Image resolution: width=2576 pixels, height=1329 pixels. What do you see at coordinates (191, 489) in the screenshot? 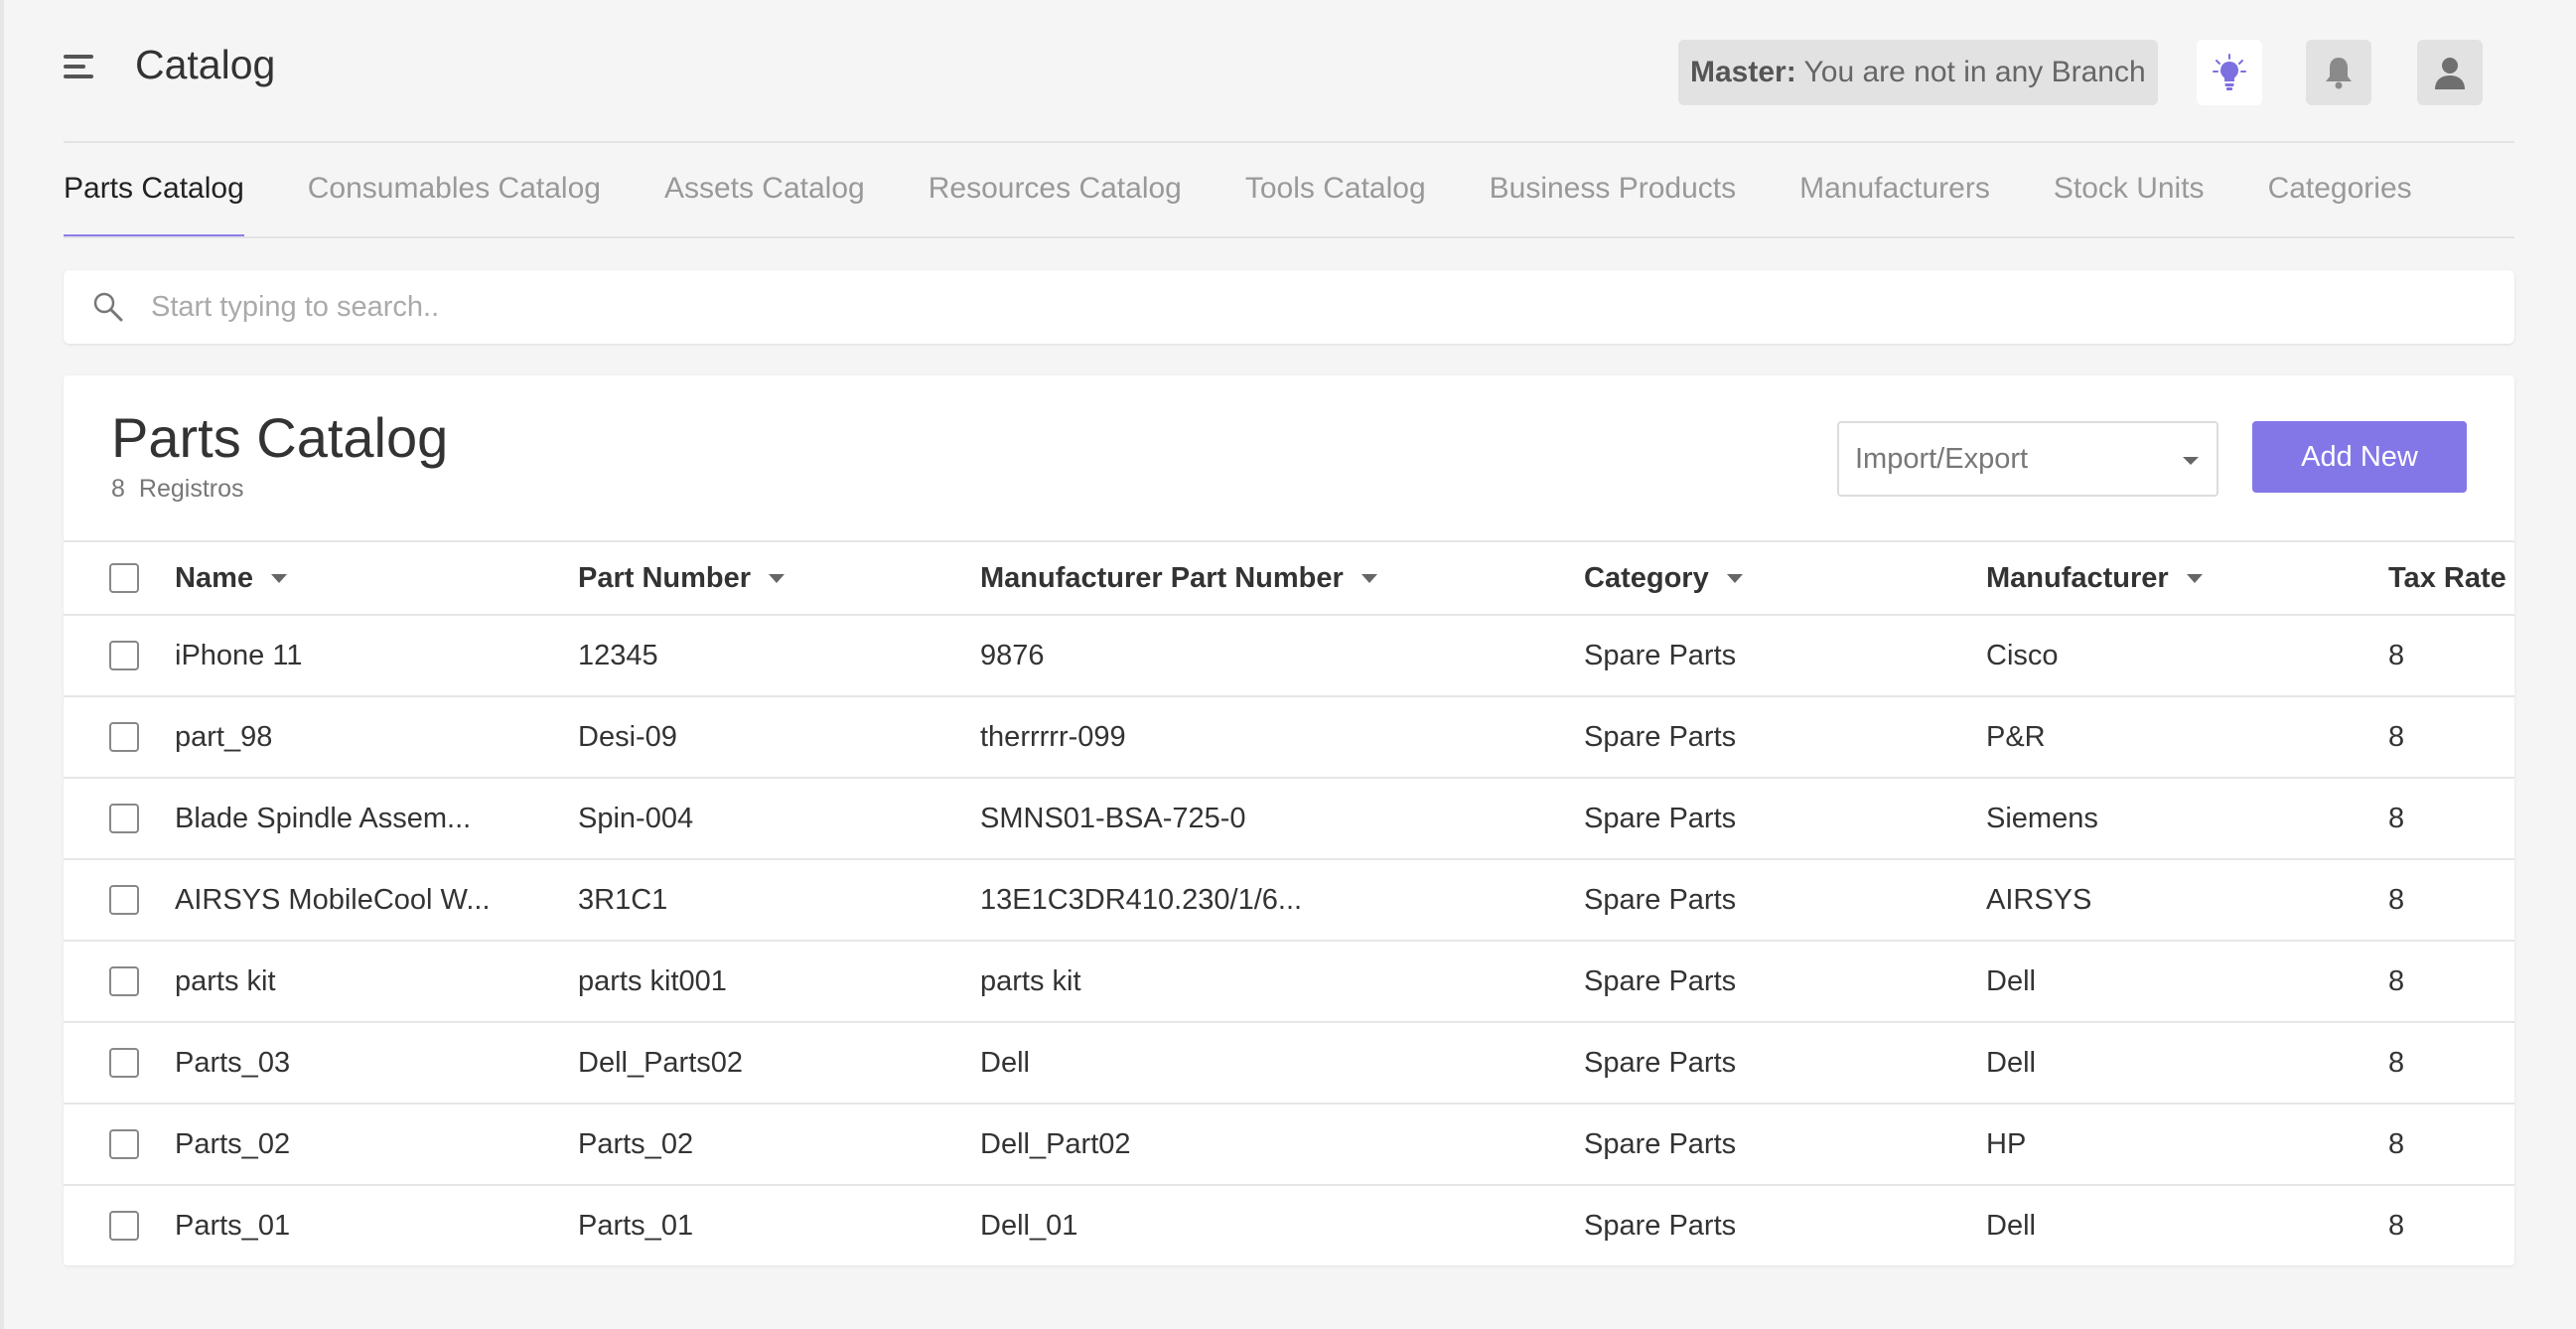
I see `record-count-label: Registros` at bounding box center [191, 489].